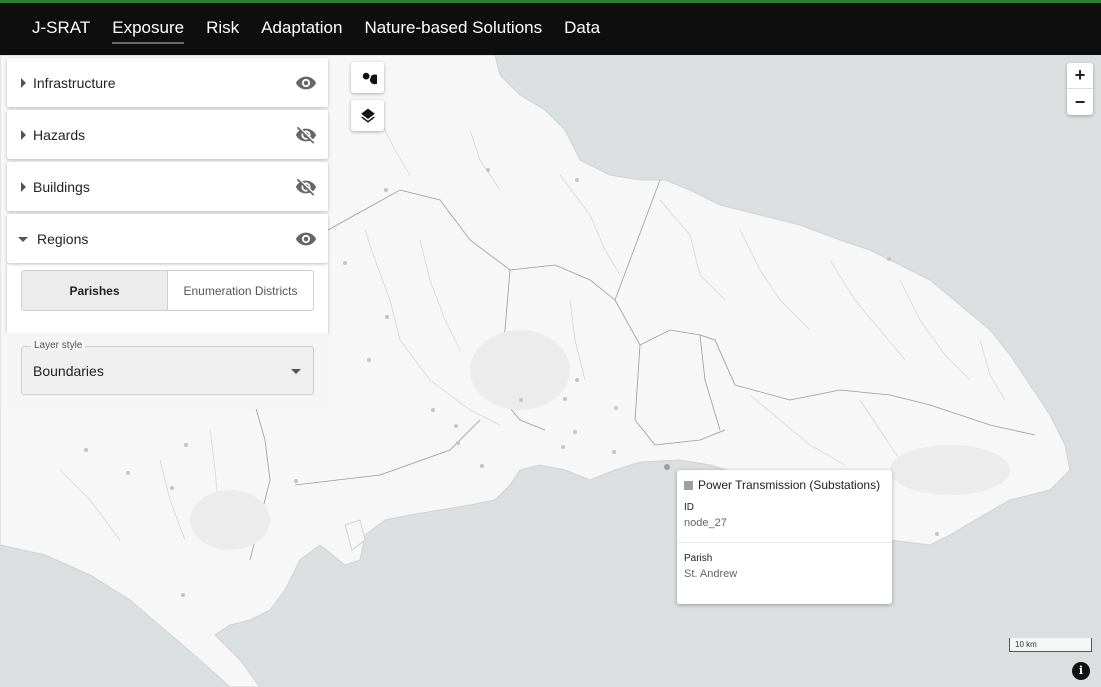 Image resolution: width=1101 pixels, height=687 pixels. What do you see at coordinates (711, 574) in the screenshot?
I see `tooltip-field-value: St. Andrew` at bounding box center [711, 574].